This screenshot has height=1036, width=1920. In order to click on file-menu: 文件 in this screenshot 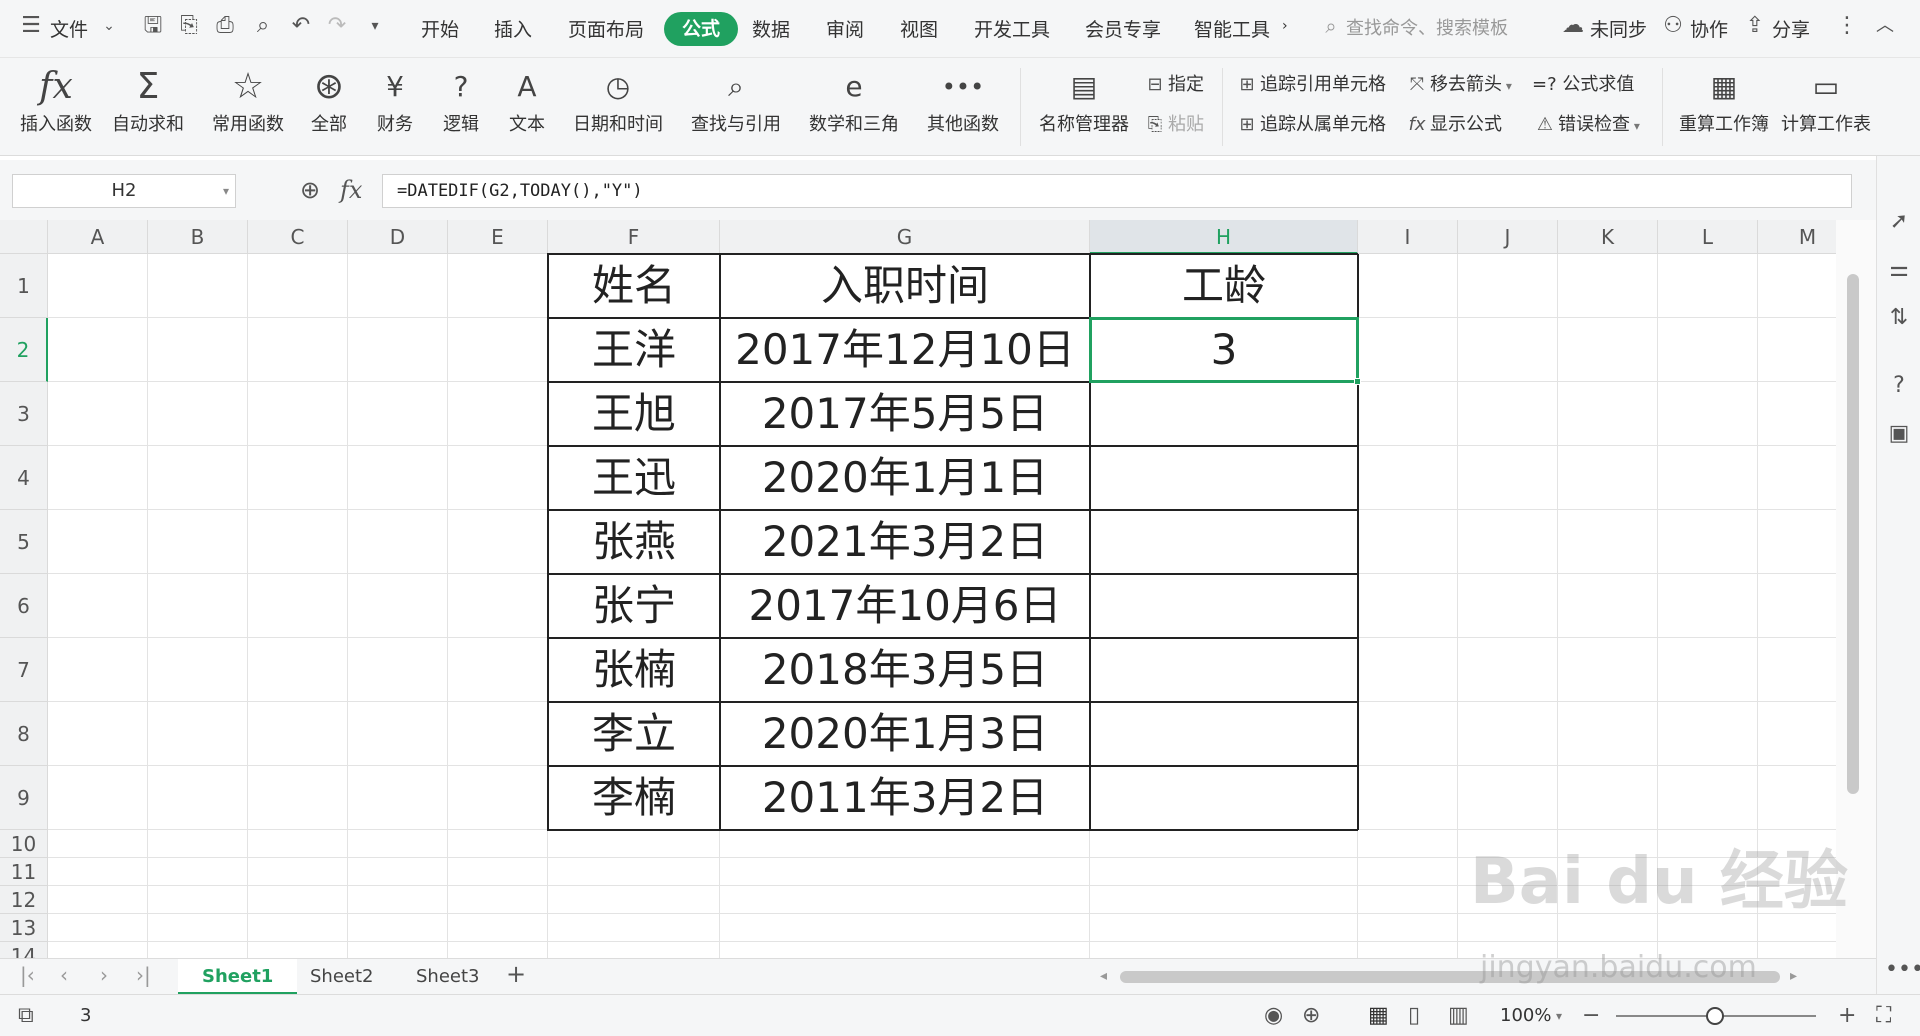, I will do `click(69, 28)`.